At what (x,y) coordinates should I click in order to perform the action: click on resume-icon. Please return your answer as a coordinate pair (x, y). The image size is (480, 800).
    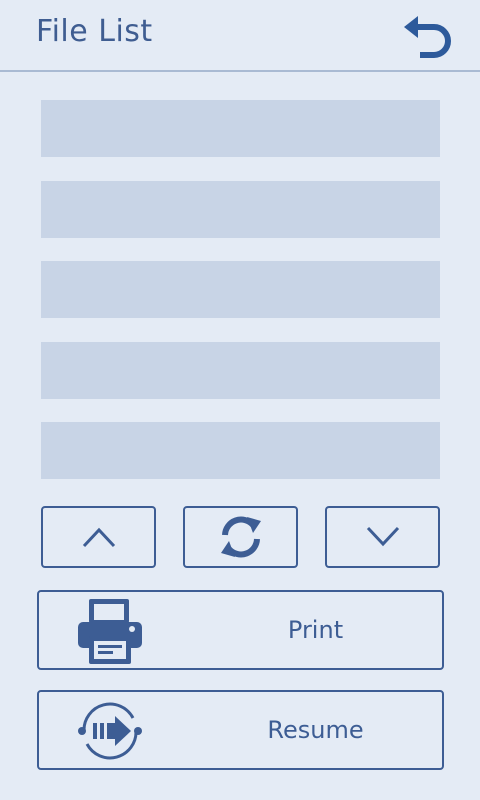
    Looking at the image, I should click on (110, 731).